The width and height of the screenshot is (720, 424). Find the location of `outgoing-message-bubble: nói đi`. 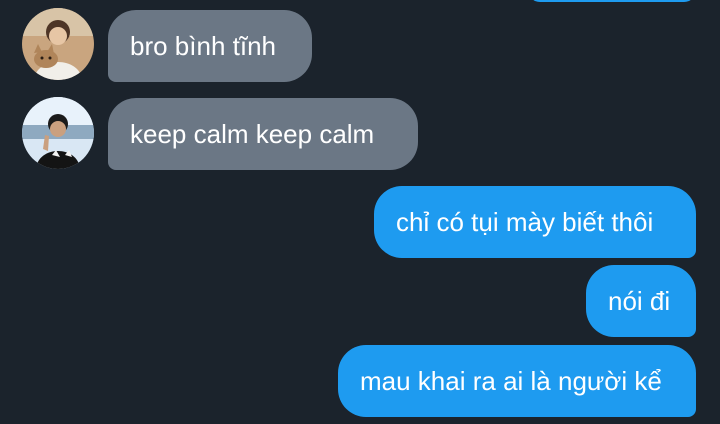

outgoing-message-bubble: nói đi is located at coordinates (641, 301).